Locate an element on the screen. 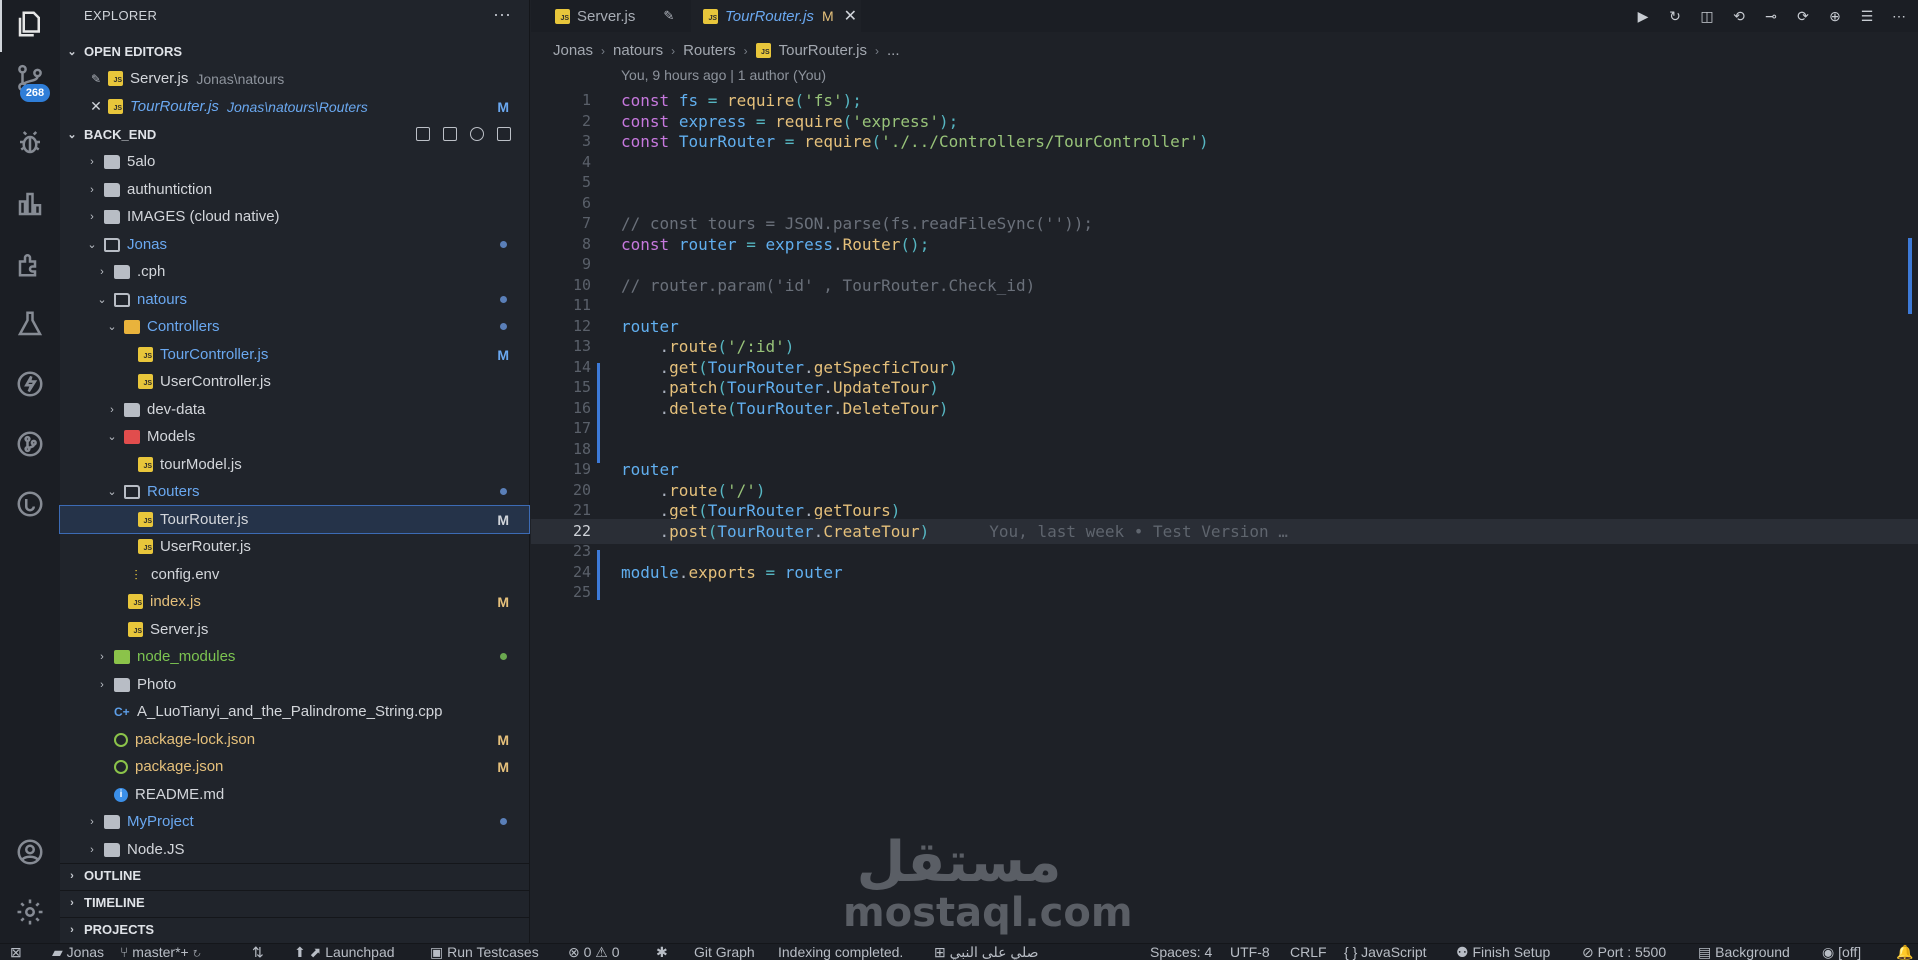 This screenshot has width=1918, height=960. collapse-all-icon is located at coordinates (504, 134).